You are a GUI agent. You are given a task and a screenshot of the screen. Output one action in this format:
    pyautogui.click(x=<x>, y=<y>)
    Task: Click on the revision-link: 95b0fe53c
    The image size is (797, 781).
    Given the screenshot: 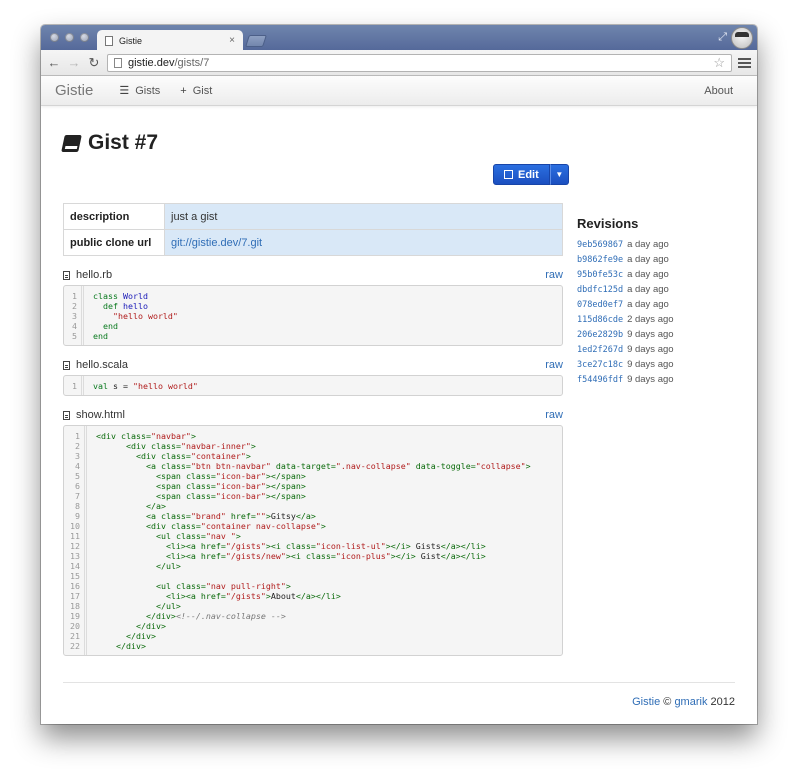 What is the action you would take?
    pyautogui.click(x=600, y=275)
    